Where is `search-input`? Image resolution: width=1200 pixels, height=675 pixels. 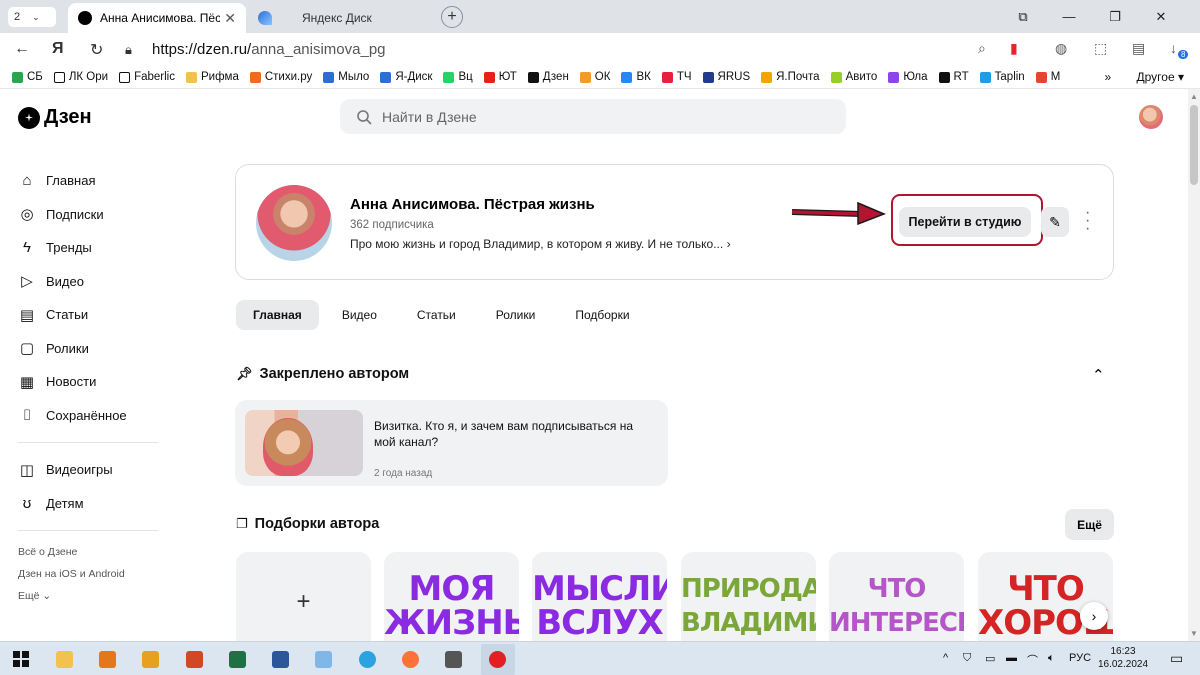 search-input is located at coordinates (582, 116).